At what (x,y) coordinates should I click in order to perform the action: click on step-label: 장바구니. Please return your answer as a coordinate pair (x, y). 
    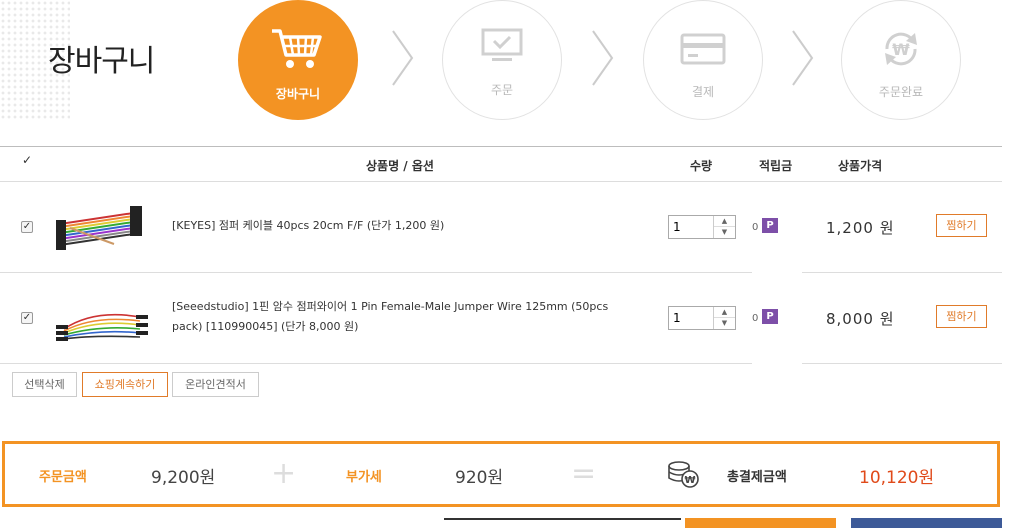
    Looking at the image, I should click on (298, 94).